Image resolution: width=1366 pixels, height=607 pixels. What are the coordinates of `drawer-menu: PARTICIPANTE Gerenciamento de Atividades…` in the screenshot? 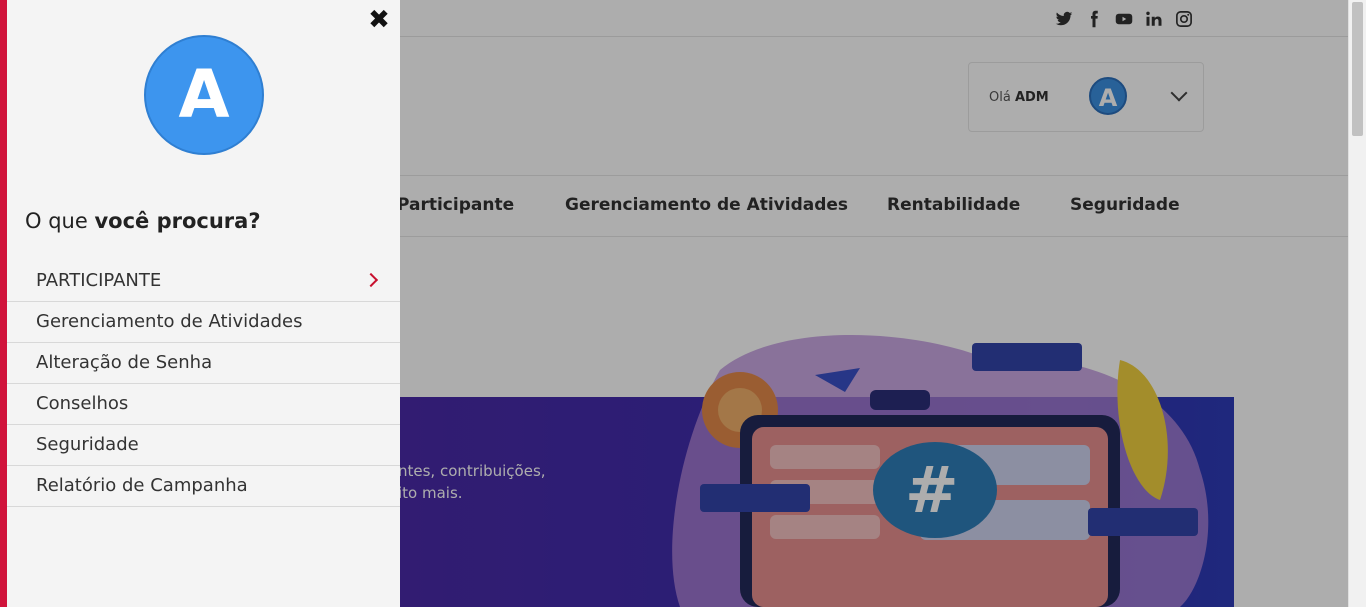 It's located at (203, 384).